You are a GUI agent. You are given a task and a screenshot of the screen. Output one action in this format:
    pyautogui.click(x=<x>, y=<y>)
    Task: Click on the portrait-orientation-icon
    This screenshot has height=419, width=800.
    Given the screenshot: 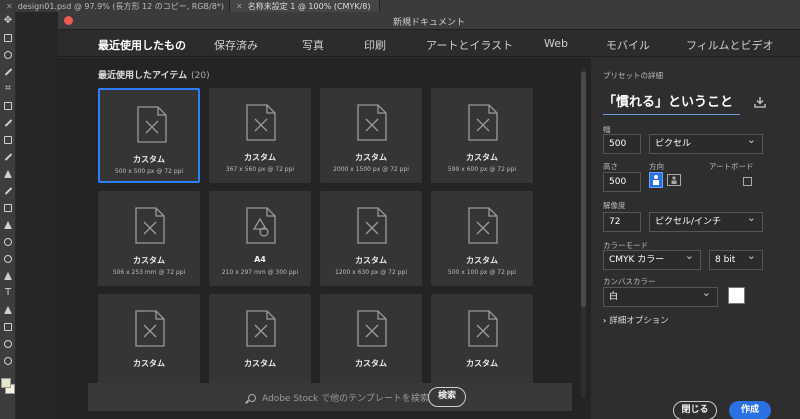 What is the action you would take?
    pyautogui.click(x=656, y=180)
    